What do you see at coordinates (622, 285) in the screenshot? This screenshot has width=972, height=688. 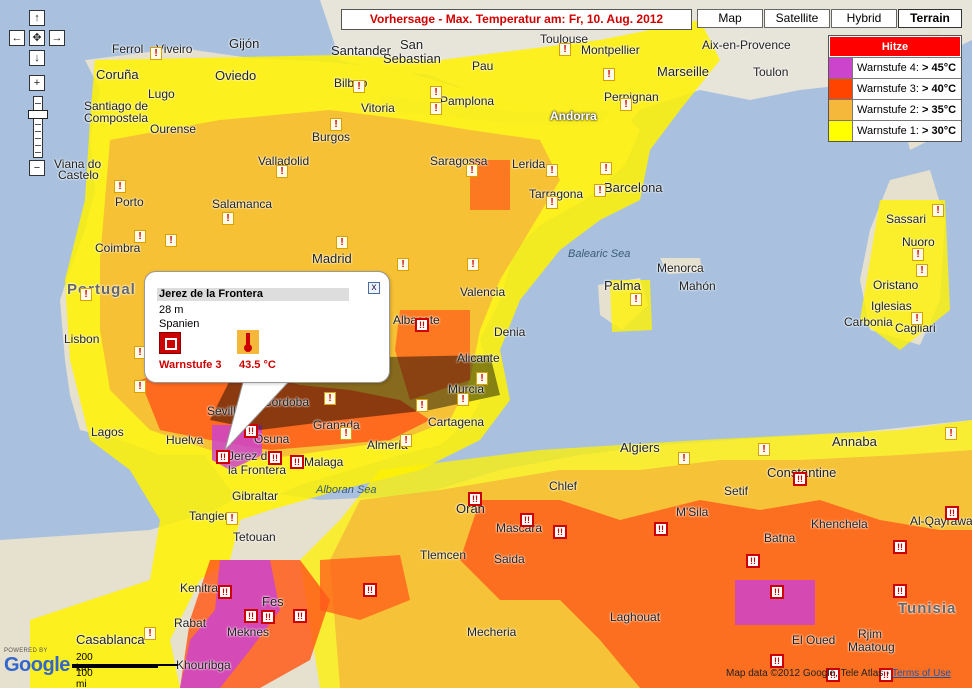 I see `place-label: Palma` at bounding box center [622, 285].